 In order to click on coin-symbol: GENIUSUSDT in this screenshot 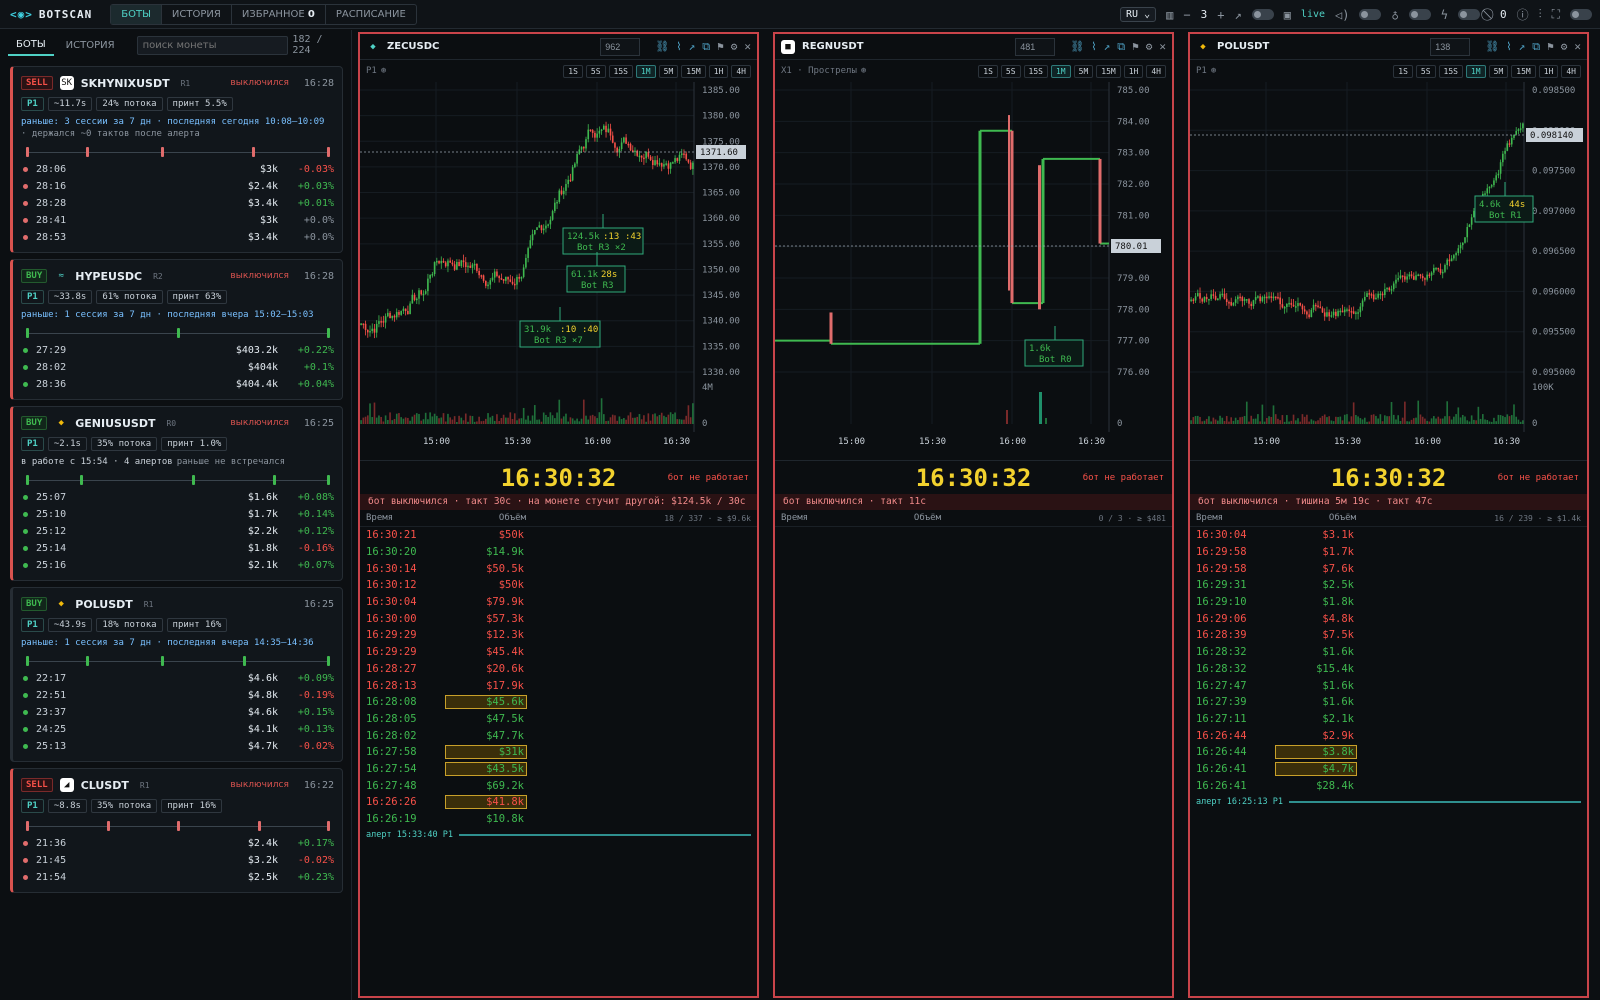, I will do `click(115, 423)`.